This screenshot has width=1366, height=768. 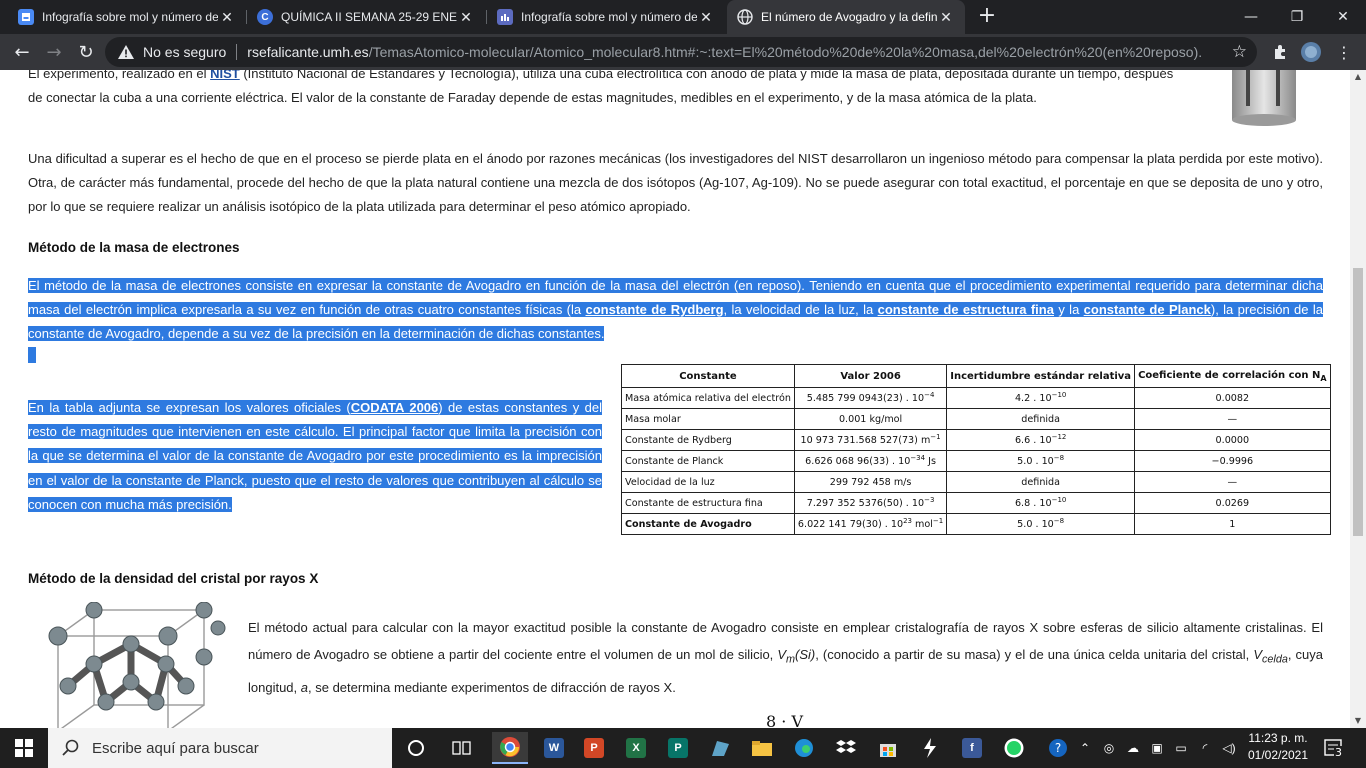 I want to click on winamp-icon, so click(x=930, y=748).